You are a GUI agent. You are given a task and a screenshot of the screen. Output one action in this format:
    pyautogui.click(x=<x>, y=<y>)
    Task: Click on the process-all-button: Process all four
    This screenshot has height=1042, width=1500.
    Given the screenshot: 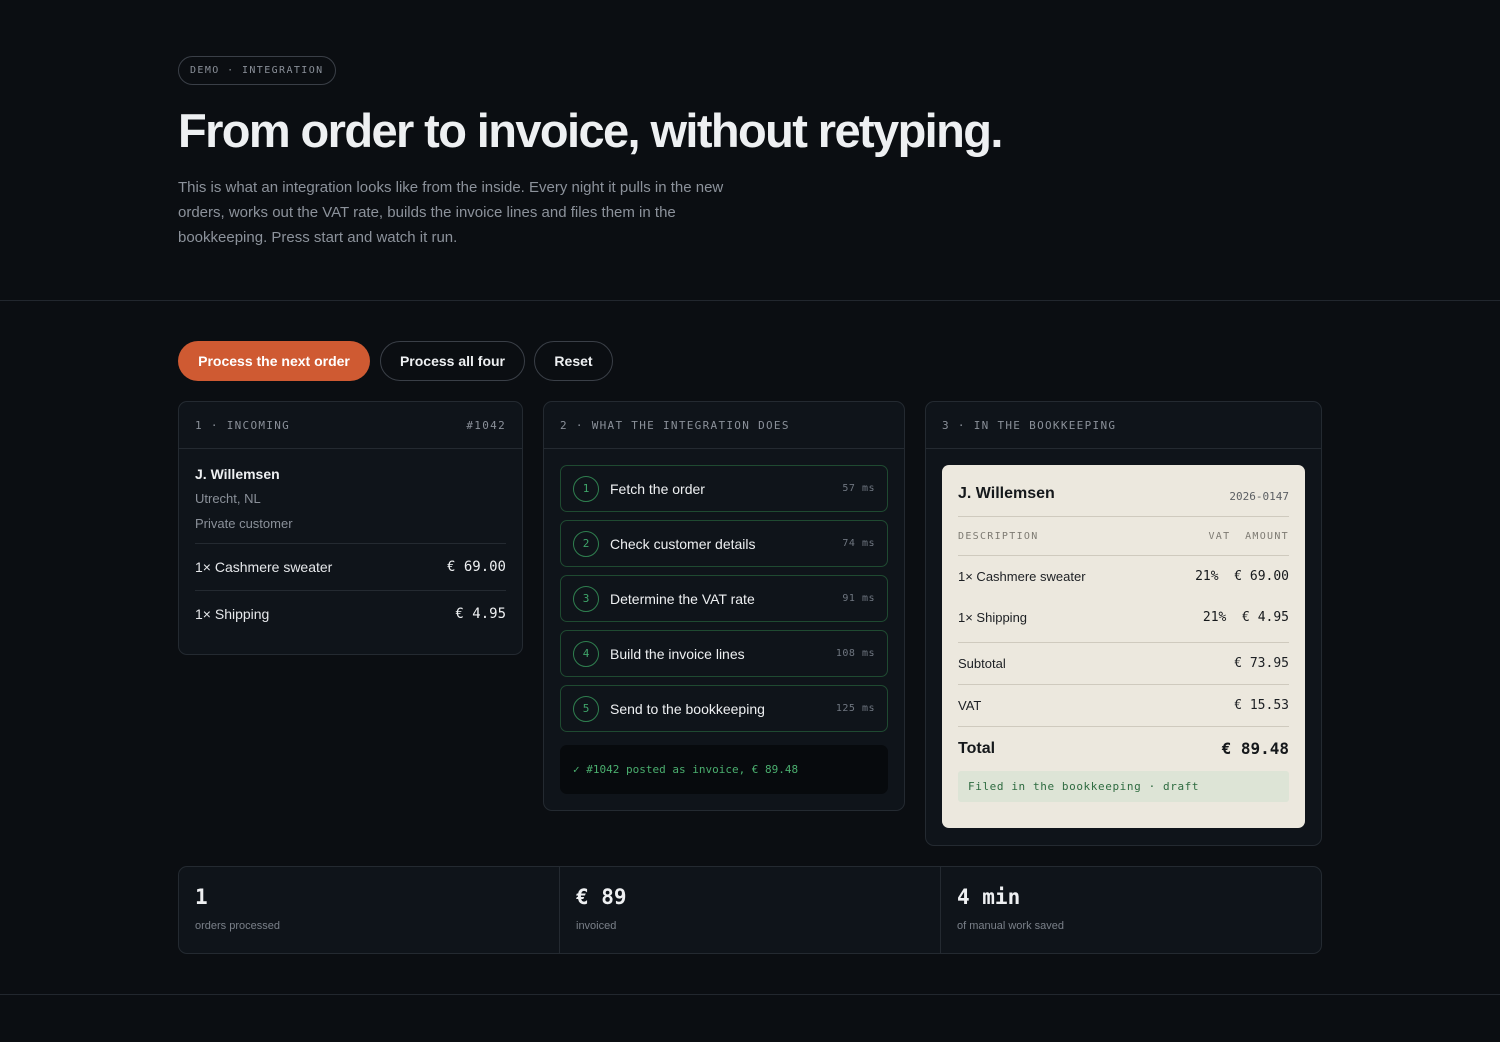 What is the action you would take?
    pyautogui.click(x=452, y=361)
    